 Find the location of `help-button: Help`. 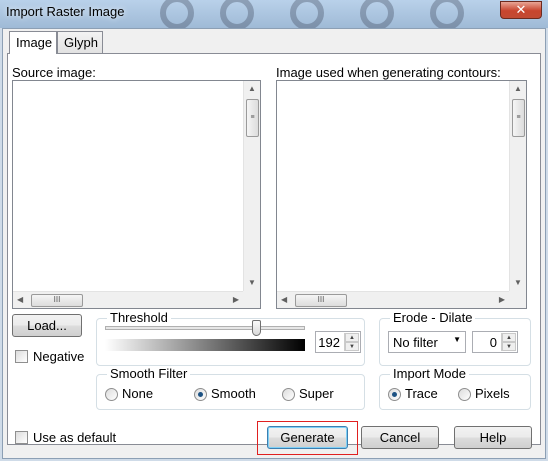

help-button: Help is located at coordinates (493, 437).